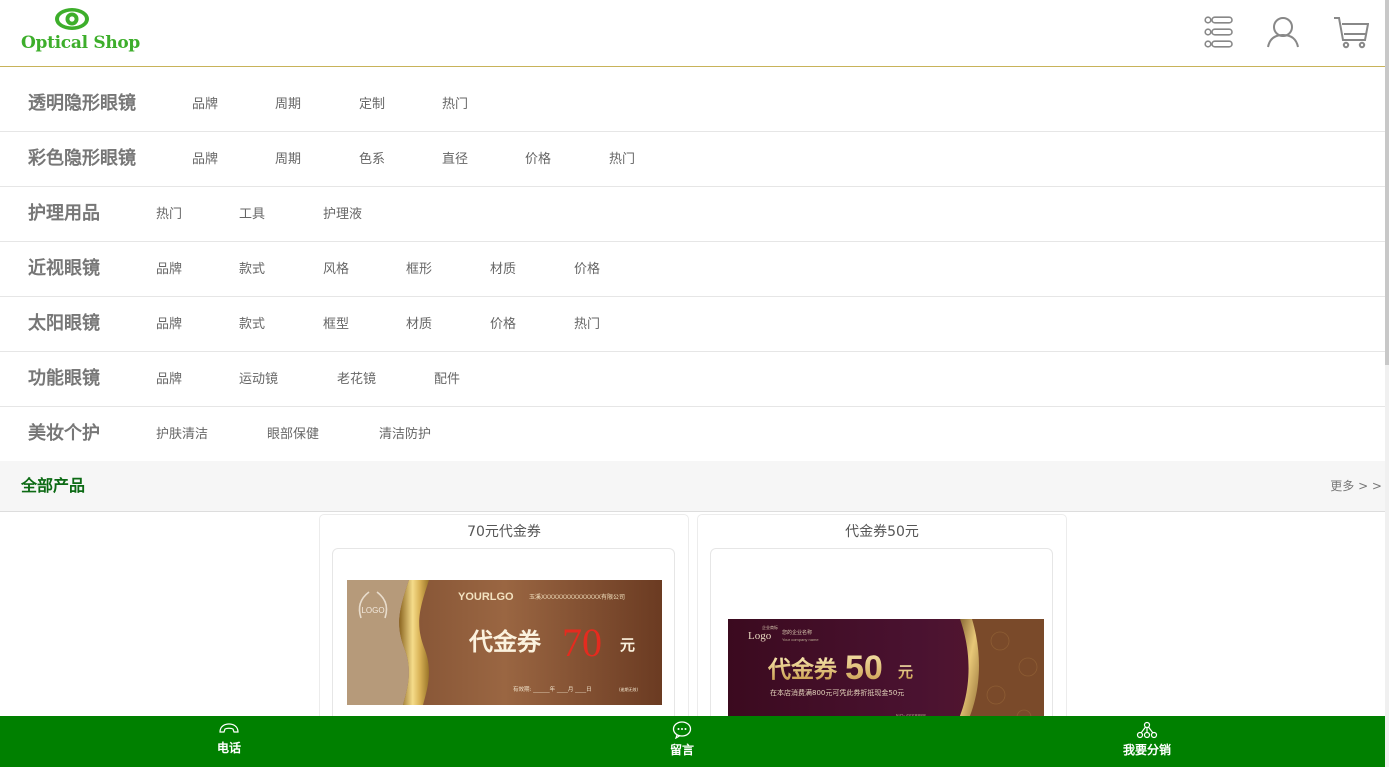 Image resolution: width=1389 pixels, height=767 pixels. I want to click on distribution-icon, so click(1147, 730).